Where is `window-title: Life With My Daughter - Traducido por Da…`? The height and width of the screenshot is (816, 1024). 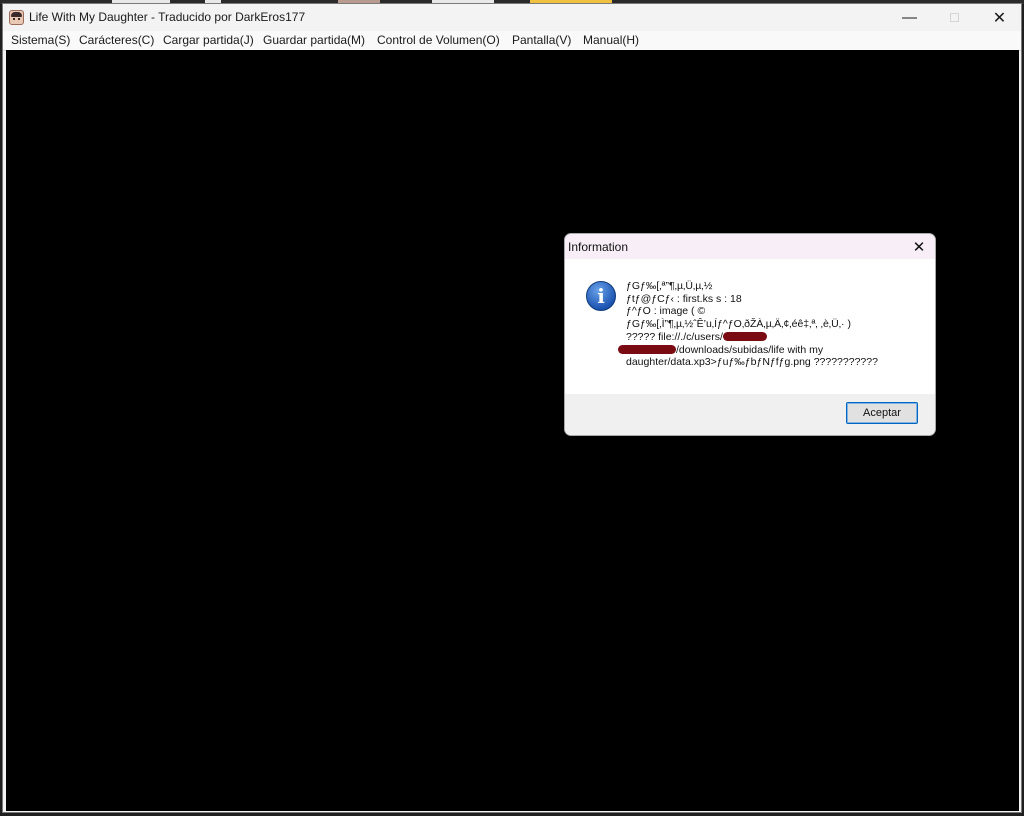
window-title: Life With My Daughter - Traducido por Da… is located at coordinates (167, 17).